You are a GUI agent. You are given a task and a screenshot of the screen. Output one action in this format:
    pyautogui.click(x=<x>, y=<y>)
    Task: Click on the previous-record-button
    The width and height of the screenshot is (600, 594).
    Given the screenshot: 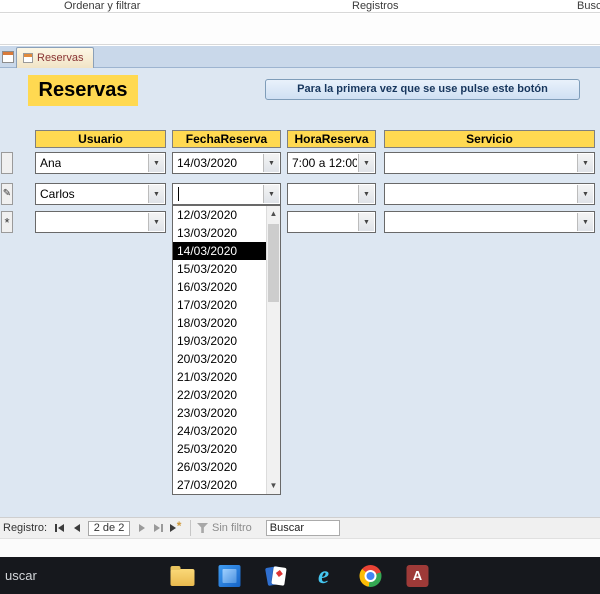 What is the action you would take?
    pyautogui.click(x=76, y=528)
    